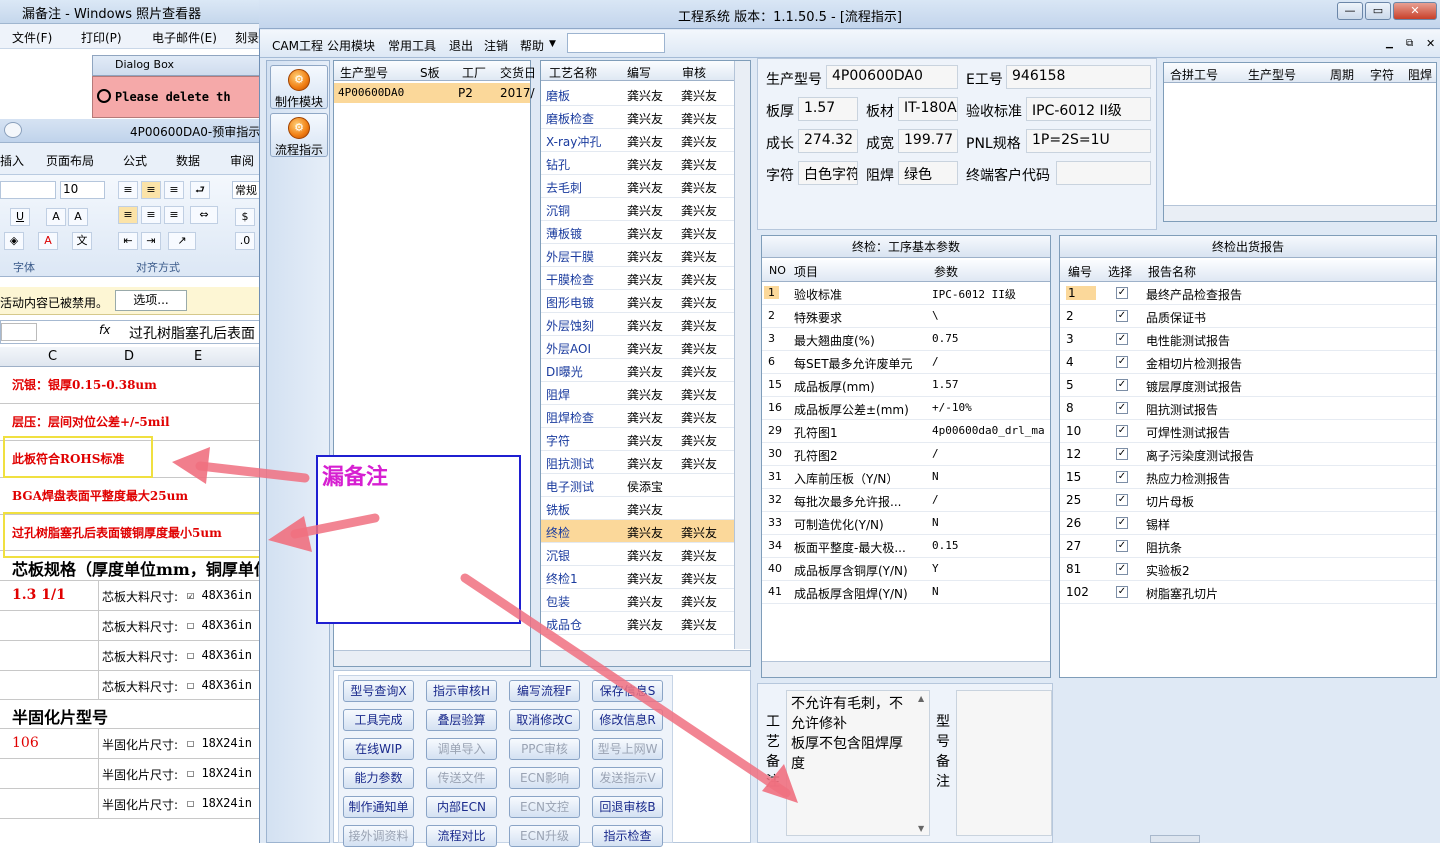 This screenshot has width=1440, height=847. Describe the element at coordinates (461, 807) in the screenshot. I see `action-button: 内部ECN` at that location.